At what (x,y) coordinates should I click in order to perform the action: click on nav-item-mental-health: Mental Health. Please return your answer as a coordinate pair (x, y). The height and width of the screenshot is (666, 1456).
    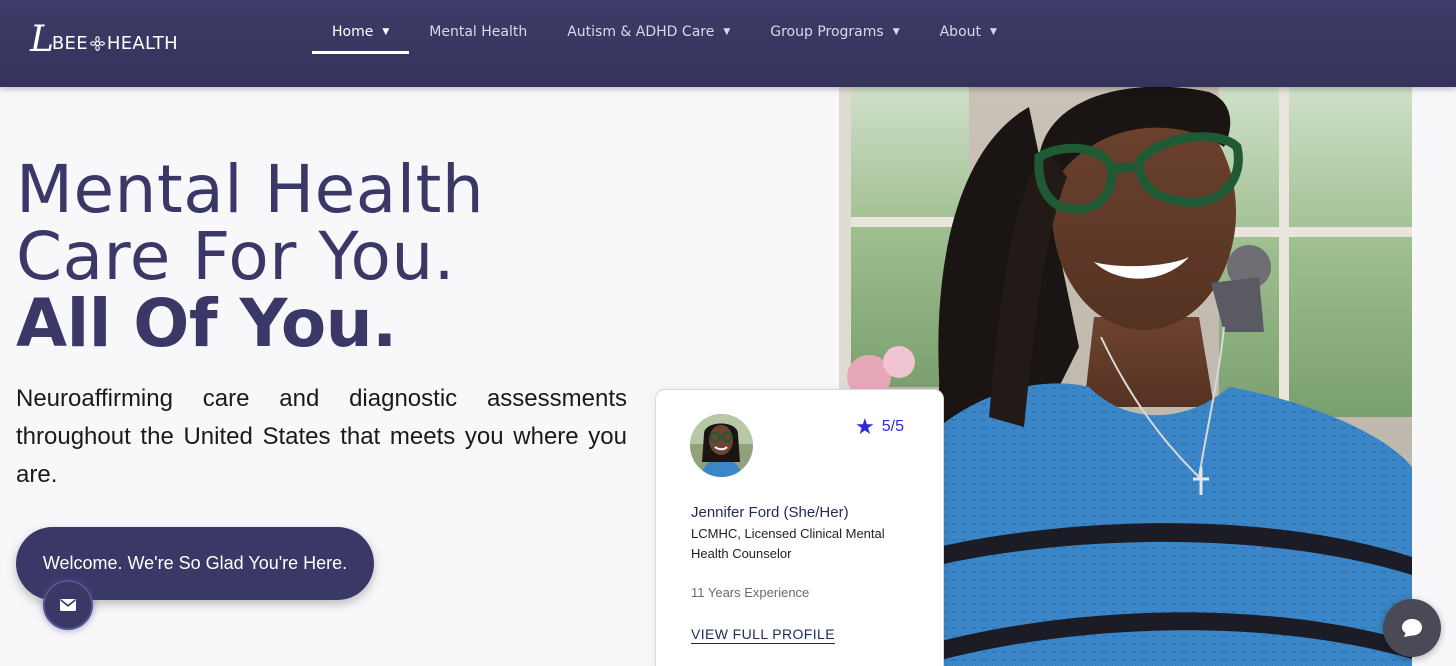
    Looking at the image, I should click on (478, 32).